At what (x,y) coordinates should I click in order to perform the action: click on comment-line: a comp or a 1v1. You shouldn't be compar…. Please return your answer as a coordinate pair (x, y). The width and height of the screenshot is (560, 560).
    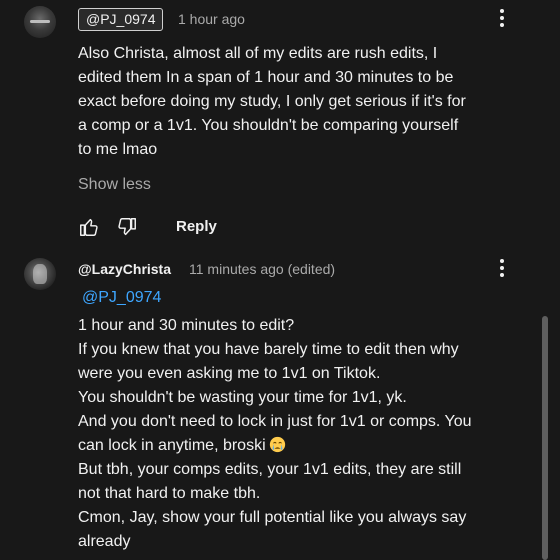
    Looking at the image, I should click on (268, 125).